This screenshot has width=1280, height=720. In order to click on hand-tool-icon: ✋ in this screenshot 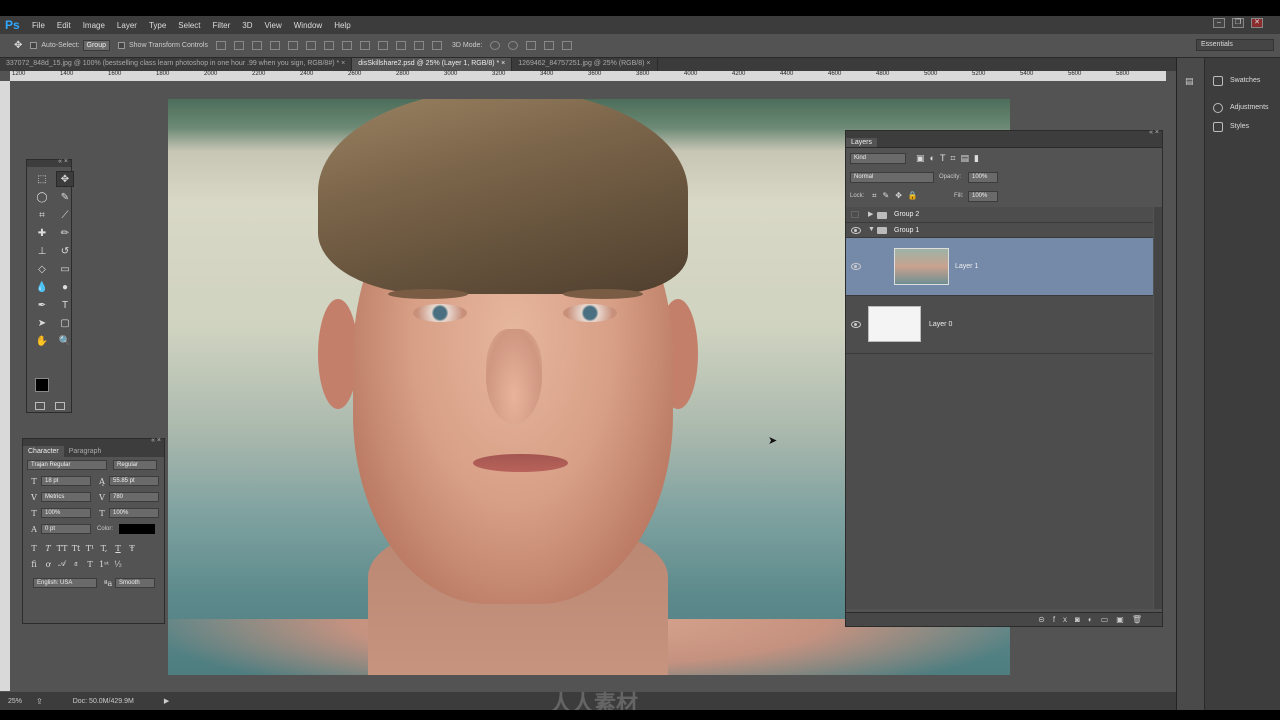, I will do `click(42, 341)`.